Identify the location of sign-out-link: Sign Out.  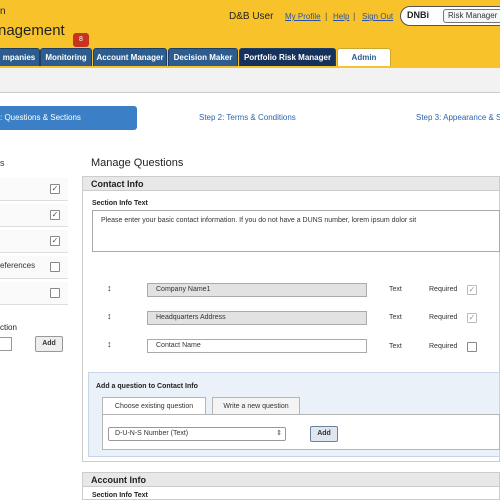
(377, 16).